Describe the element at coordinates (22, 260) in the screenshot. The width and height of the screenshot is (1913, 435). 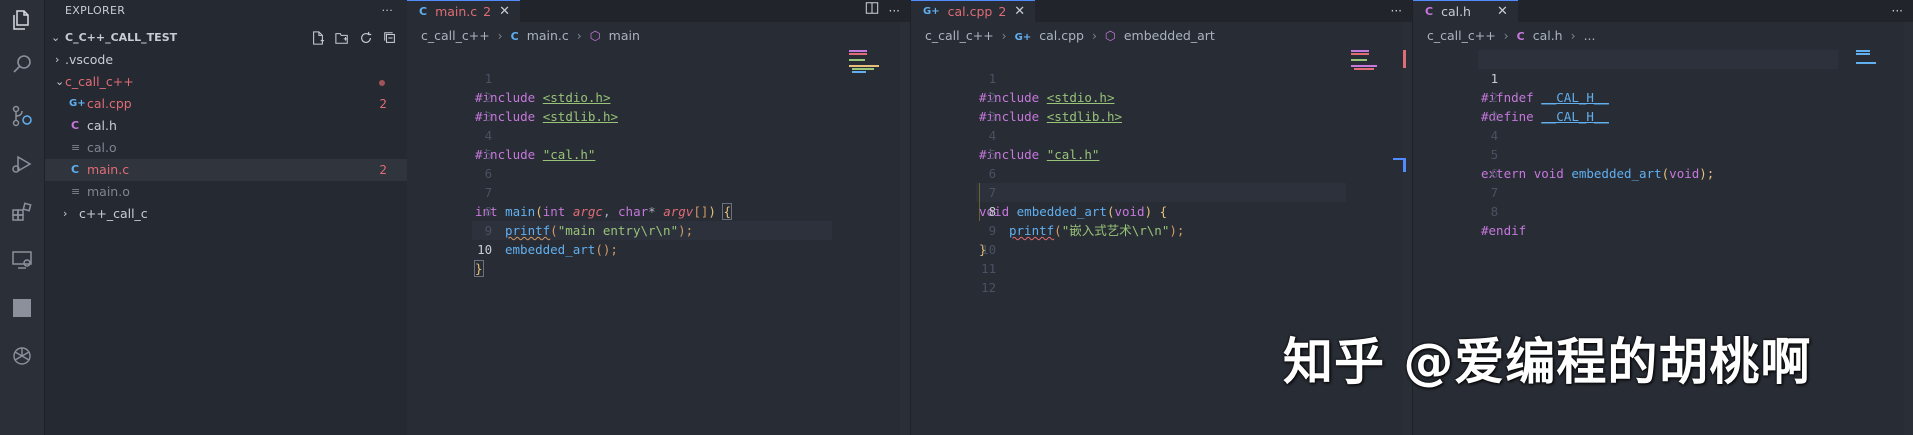
I see `remote-explorer-icon` at that location.